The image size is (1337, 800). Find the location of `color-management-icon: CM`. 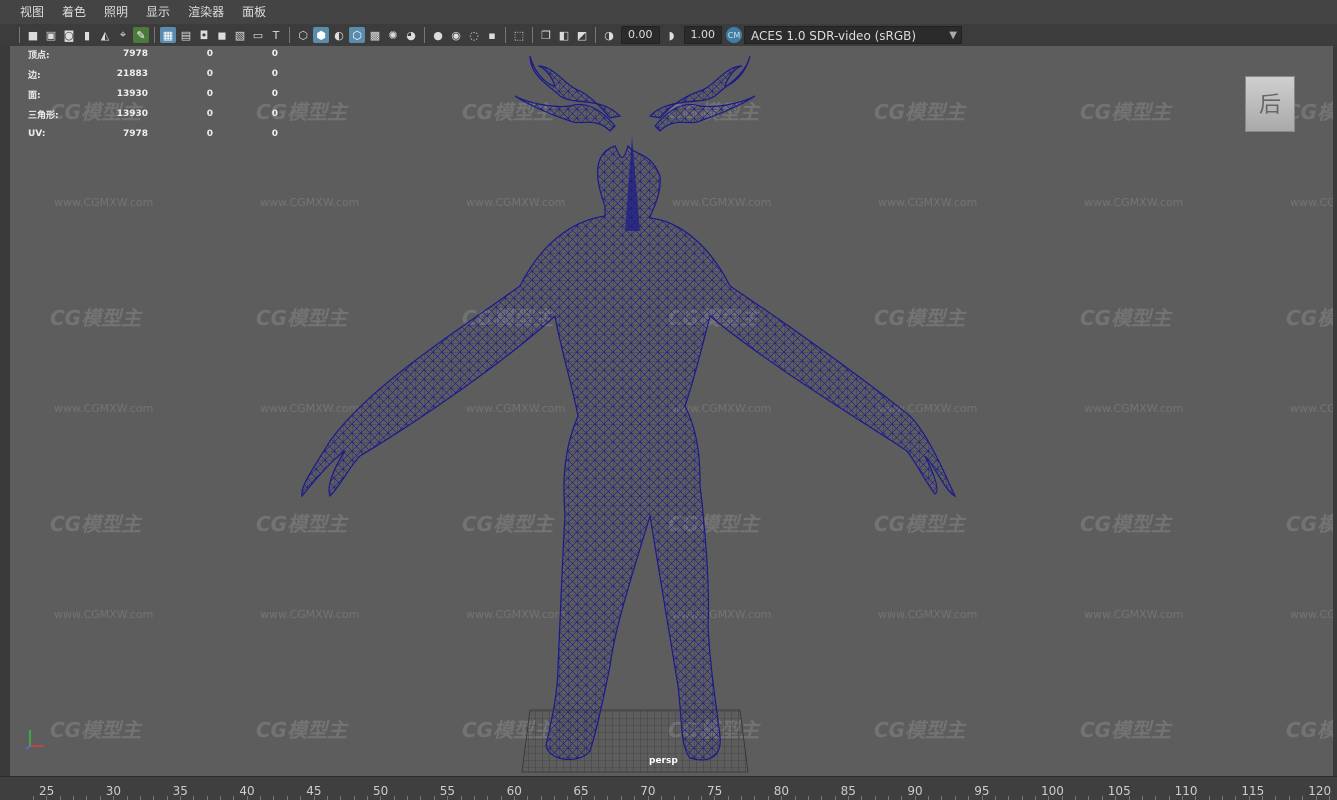

color-management-icon: CM is located at coordinates (734, 35).